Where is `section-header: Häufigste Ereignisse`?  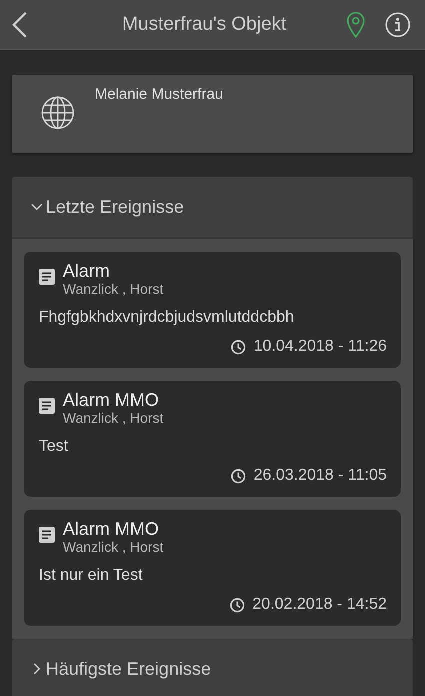
section-header: Häufigste Ereignisse is located at coordinates (212, 667).